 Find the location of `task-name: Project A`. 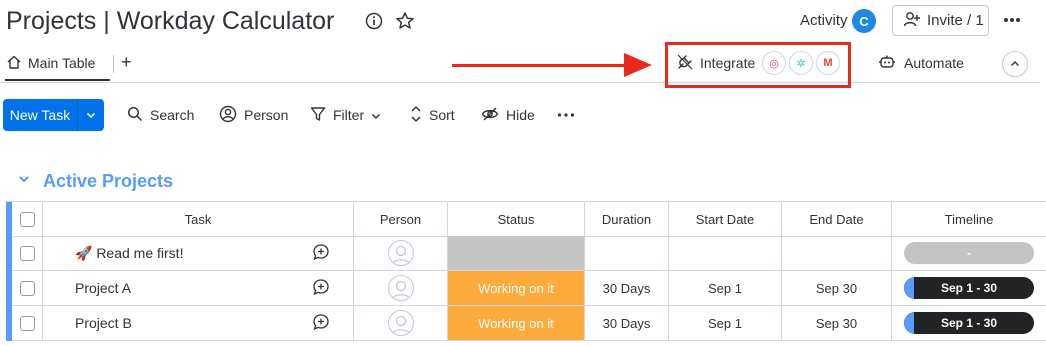

task-name: Project A is located at coordinates (166, 288).